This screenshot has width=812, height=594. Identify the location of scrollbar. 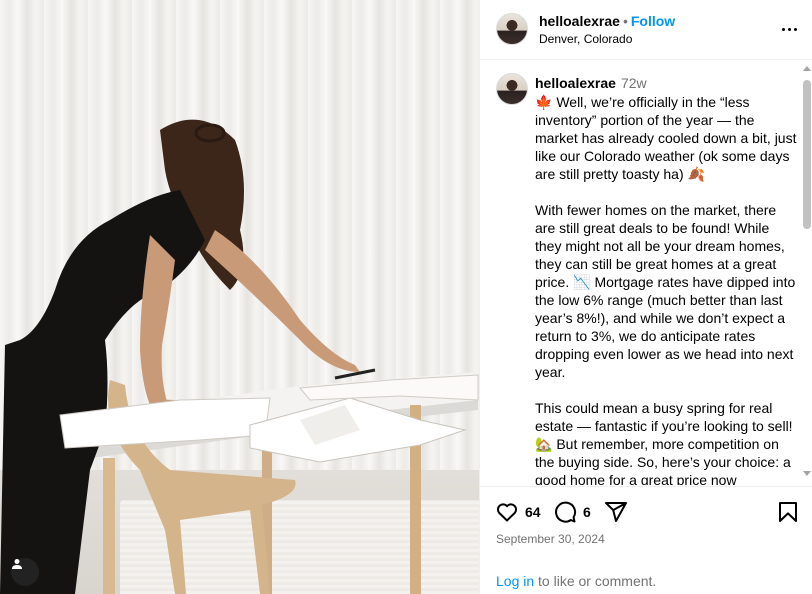
(806, 273).